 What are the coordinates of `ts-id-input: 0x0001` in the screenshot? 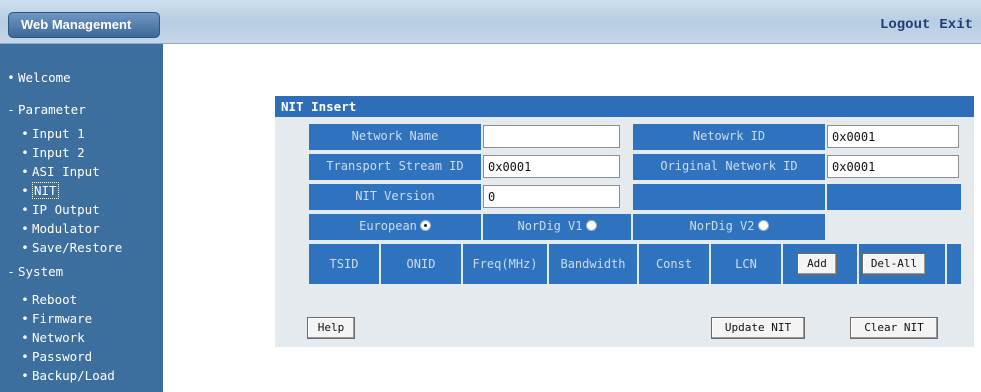 It's located at (551, 166).